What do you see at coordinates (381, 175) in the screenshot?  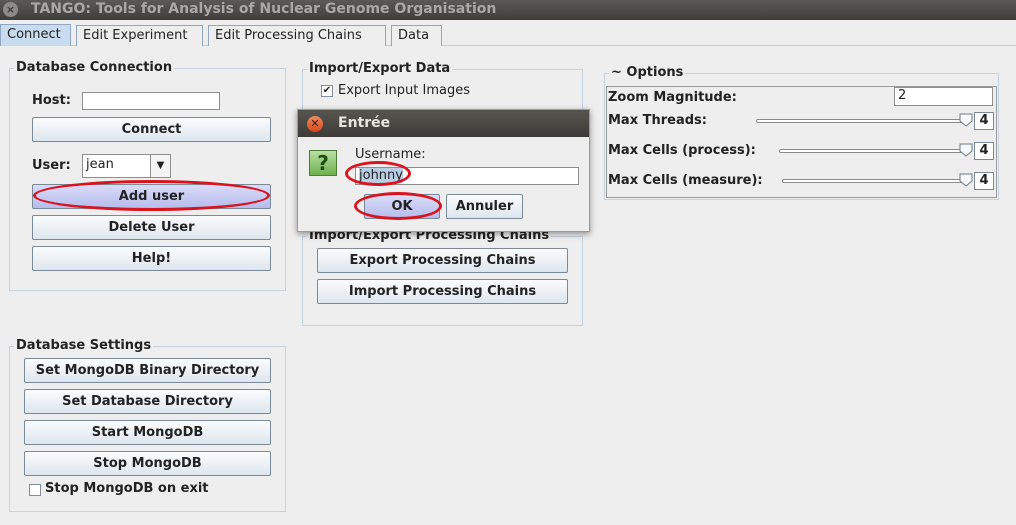 I see `username-input-value: johnny` at bounding box center [381, 175].